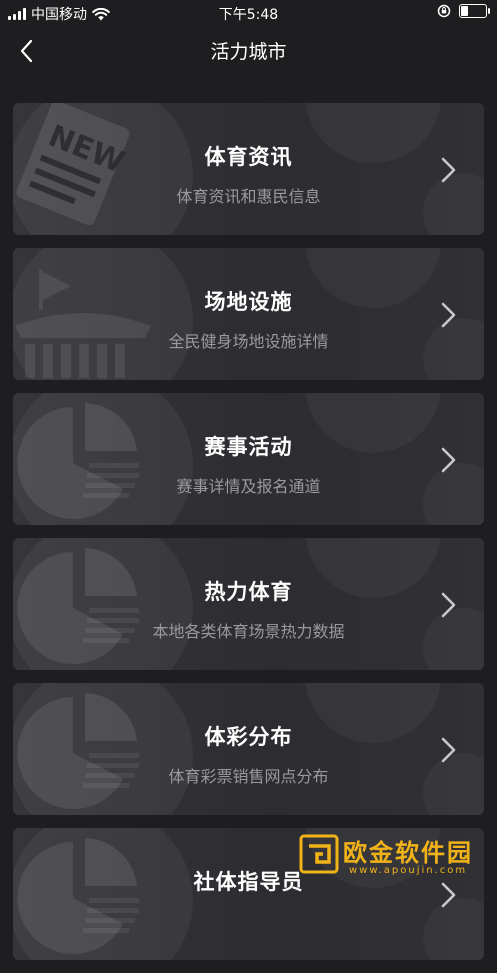 This screenshot has width=497, height=973. I want to click on watermark-name: 欧金软件园, so click(408, 853).